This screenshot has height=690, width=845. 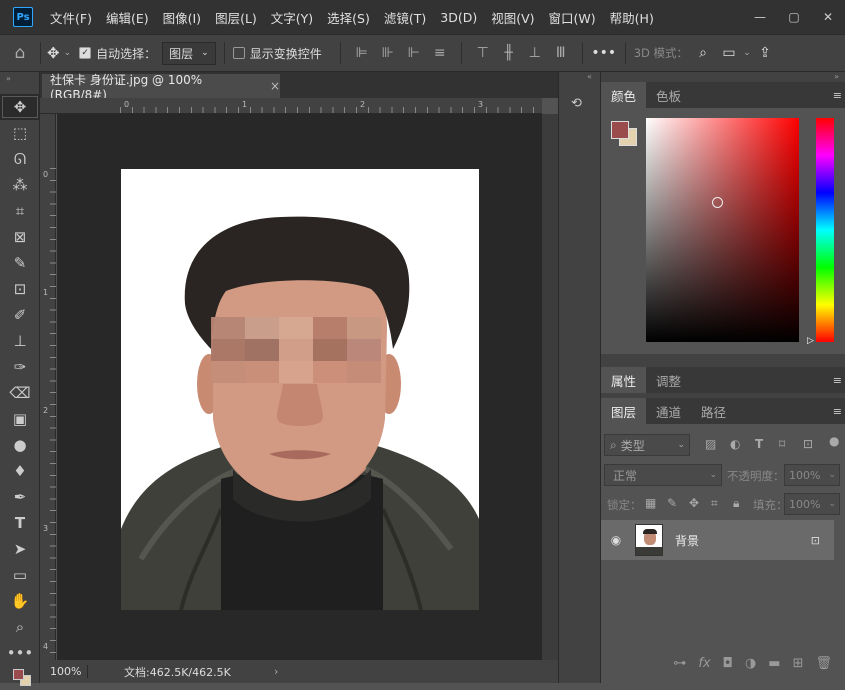 I want to click on menu-view: 视图(V), so click(x=512, y=17).